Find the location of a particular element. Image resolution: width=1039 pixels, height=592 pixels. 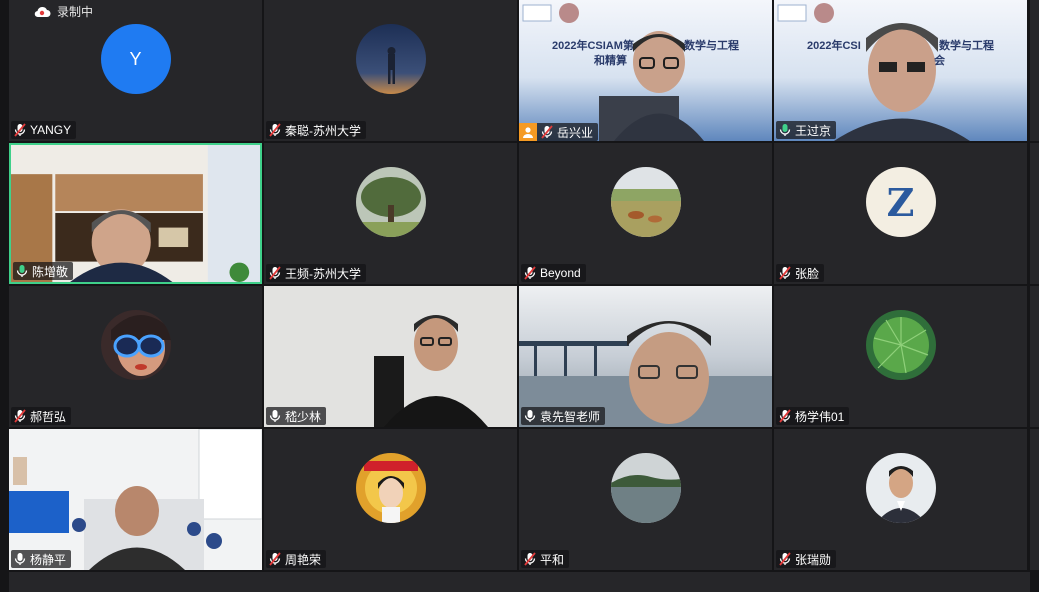

participant-tile-zhanglian: Z 张脸 is located at coordinates (900, 213).